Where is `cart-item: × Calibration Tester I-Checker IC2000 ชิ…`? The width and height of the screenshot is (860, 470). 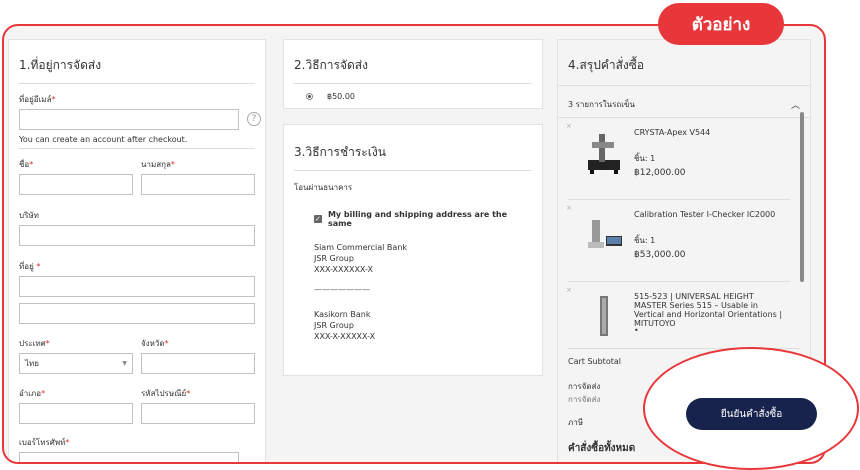 cart-item: × Calibration Tester I-Checker IC2000 ชิ… is located at coordinates (678, 241).